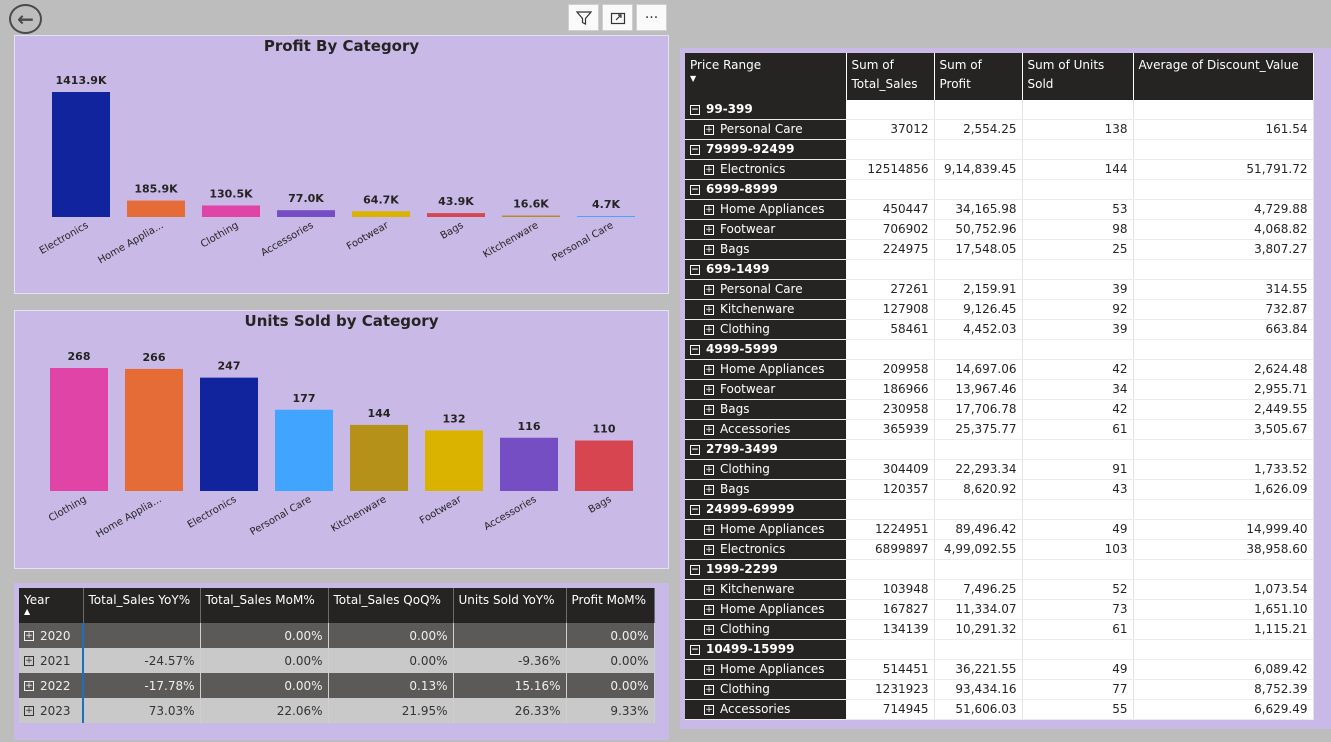 The width and height of the screenshot is (1331, 742). Describe the element at coordinates (51, 710) in the screenshot. I see `year-cell: +2023` at that location.